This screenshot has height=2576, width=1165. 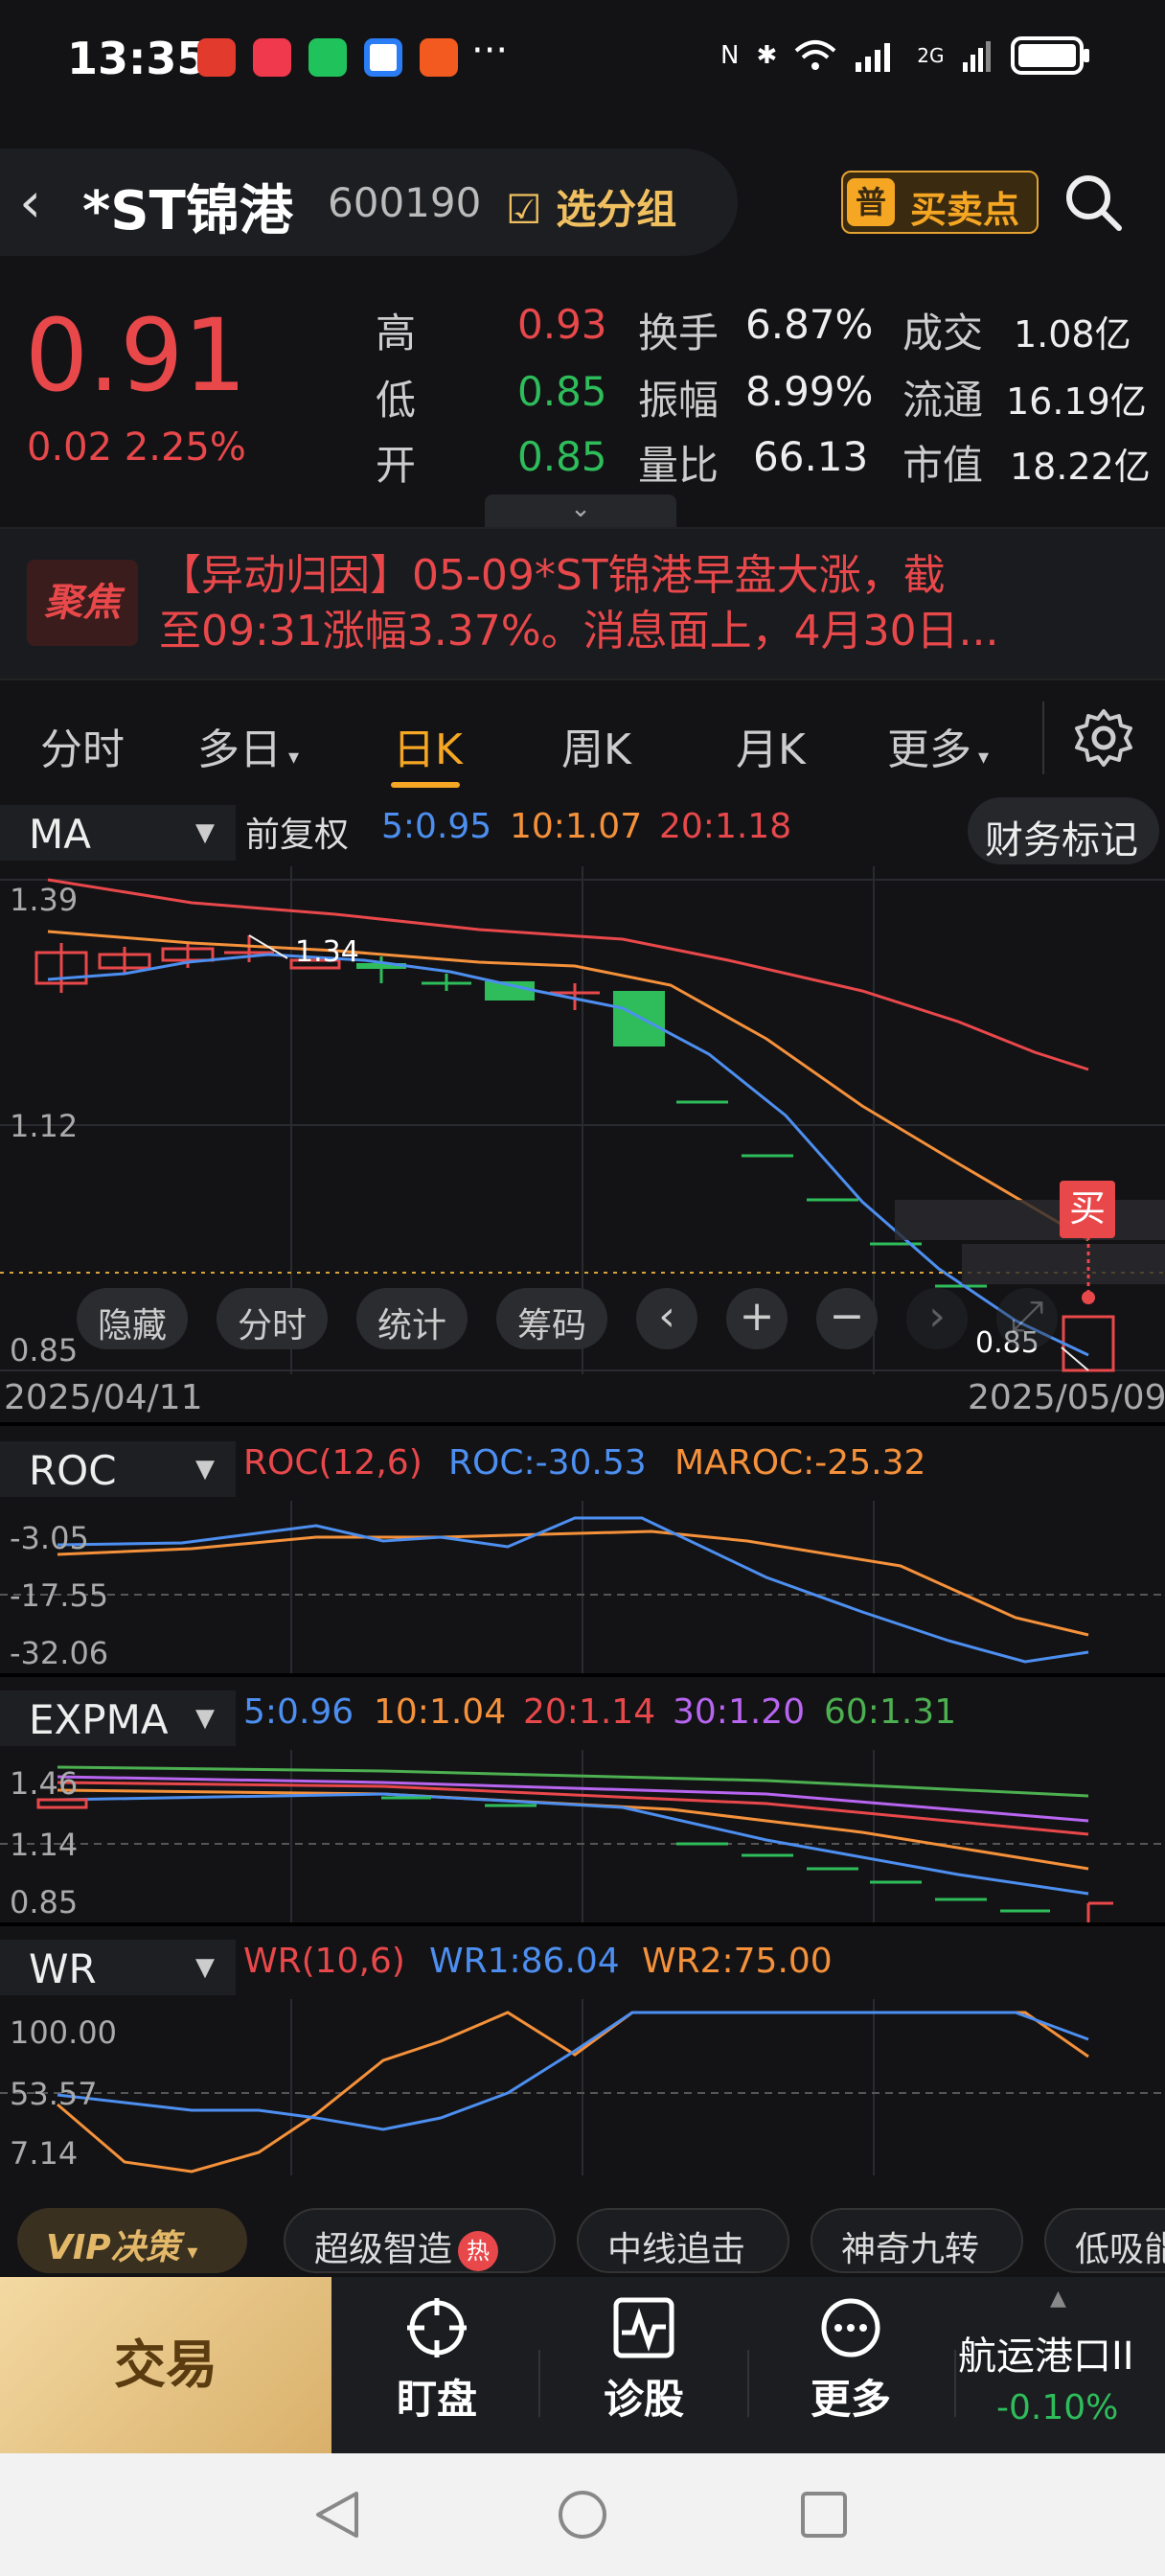 I want to click on roc-y-mid: -17.55, so click(x=60, y=1595).